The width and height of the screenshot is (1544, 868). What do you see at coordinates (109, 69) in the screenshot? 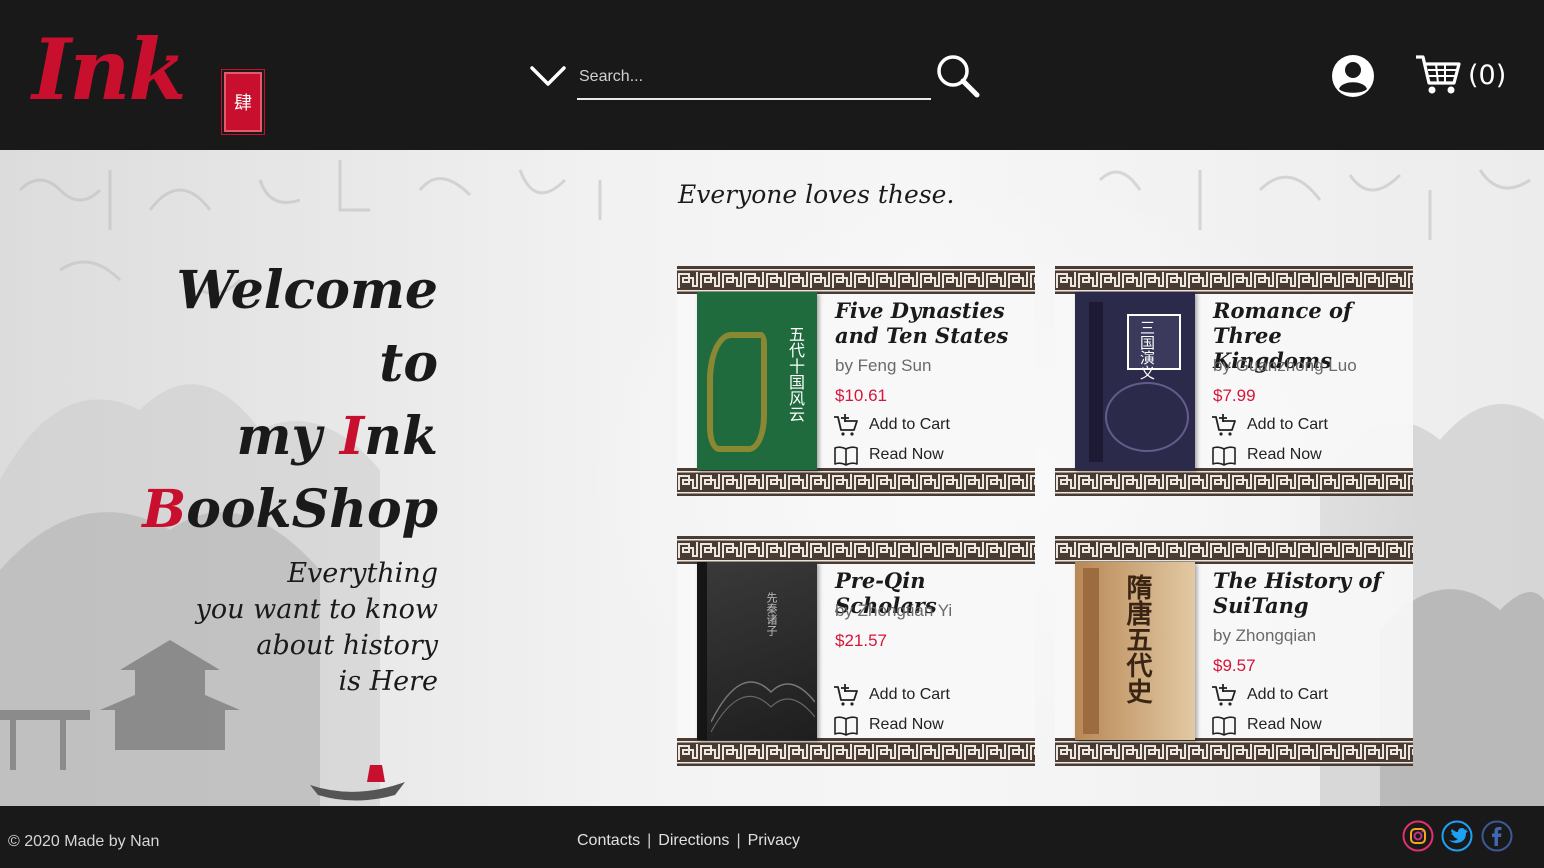
I see `logo-text: Ink` at bounding box center [109, 69].